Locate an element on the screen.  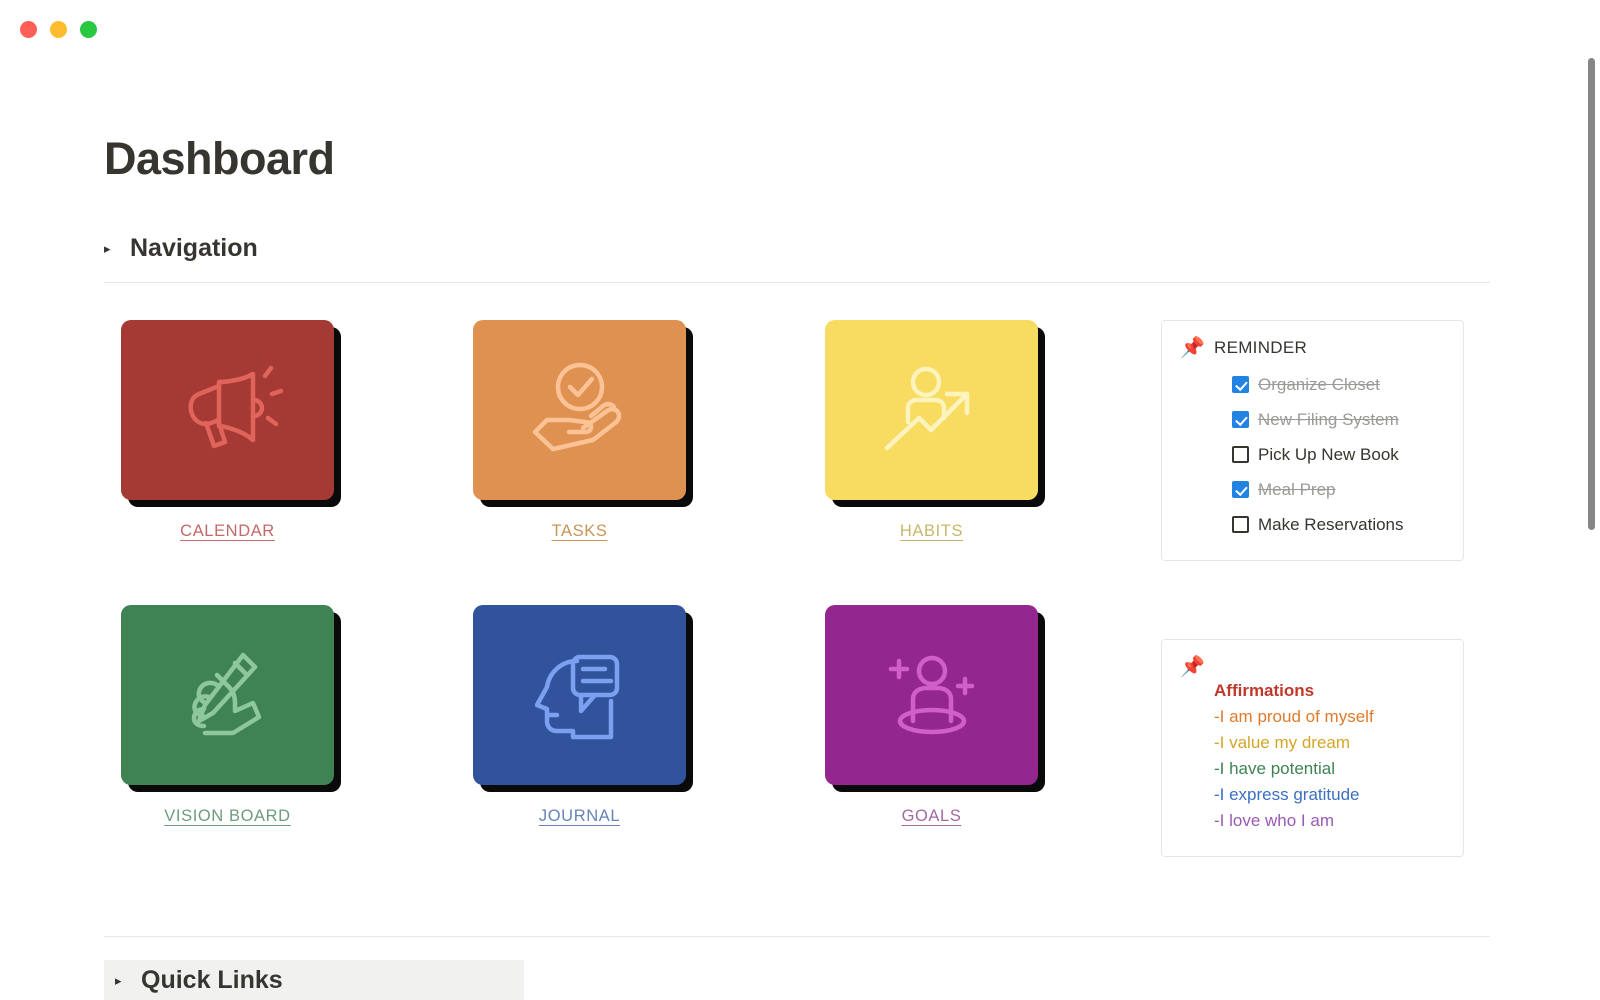
journal-card-tile is located at coordinates (579, 695).